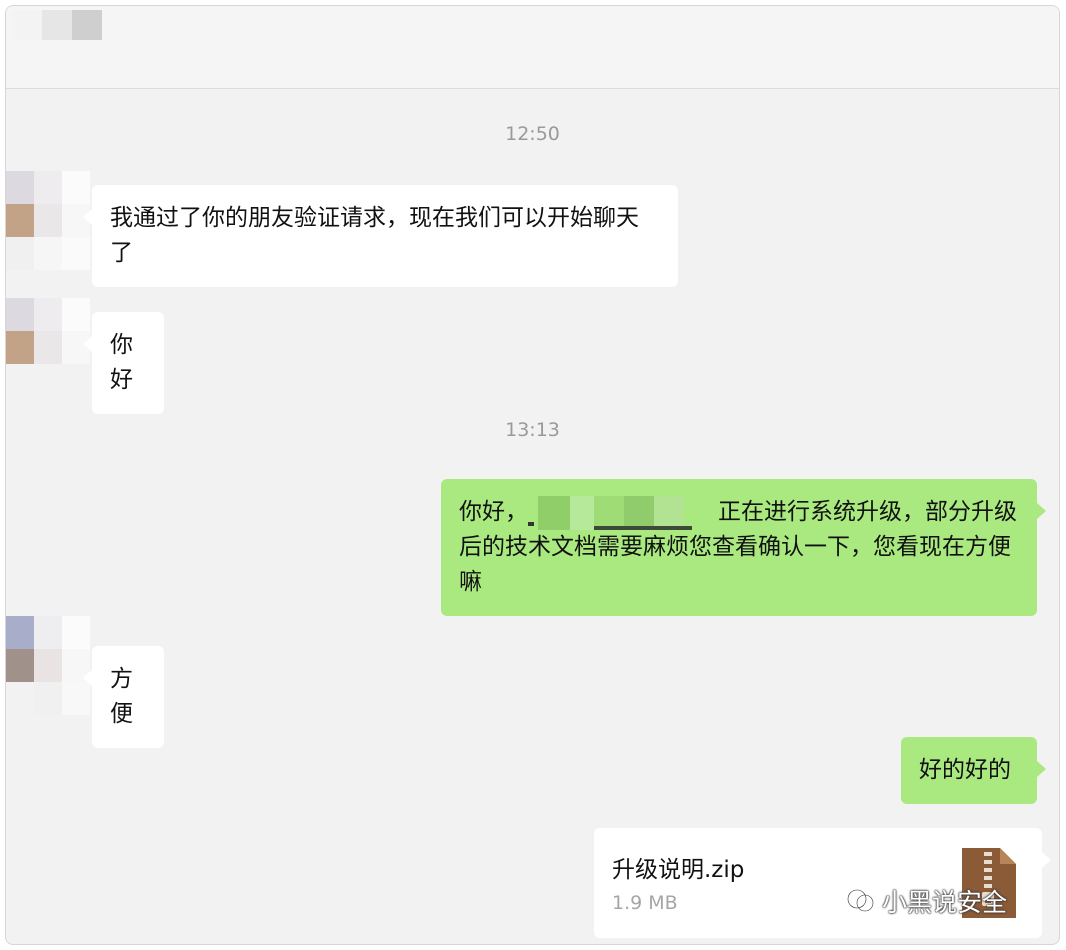 Image resolution: width=1066 pixels, height=950 pixels. I want to click on message-text: 你好, so click(121, 362).